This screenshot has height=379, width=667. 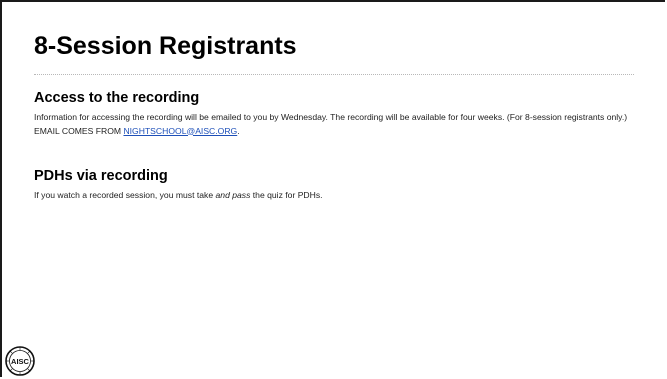 I want to click on pdhs-text-end: the quiz for PDHs., so click(x=286, y=195).